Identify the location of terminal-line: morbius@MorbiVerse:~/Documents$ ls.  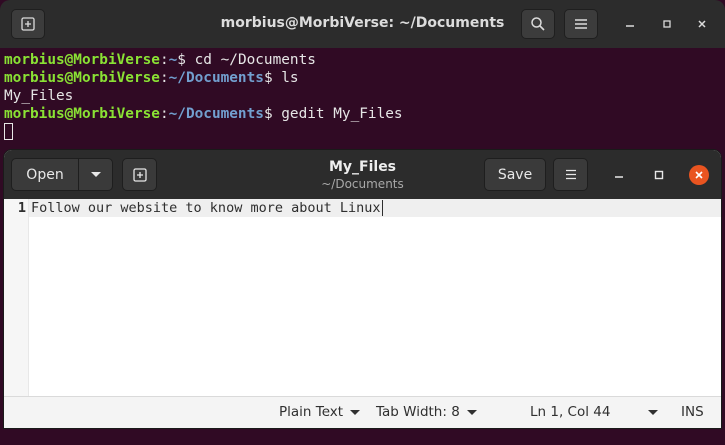
(362, 78).